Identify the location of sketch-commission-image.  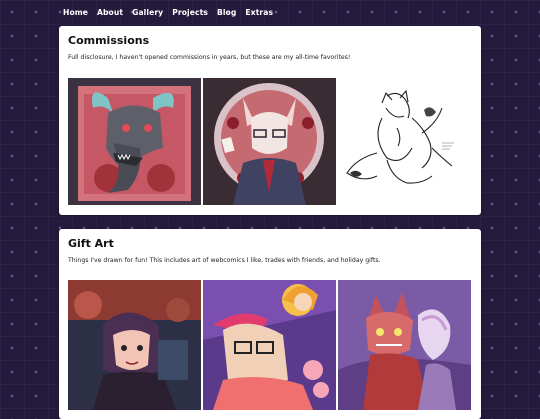
(401, 140).